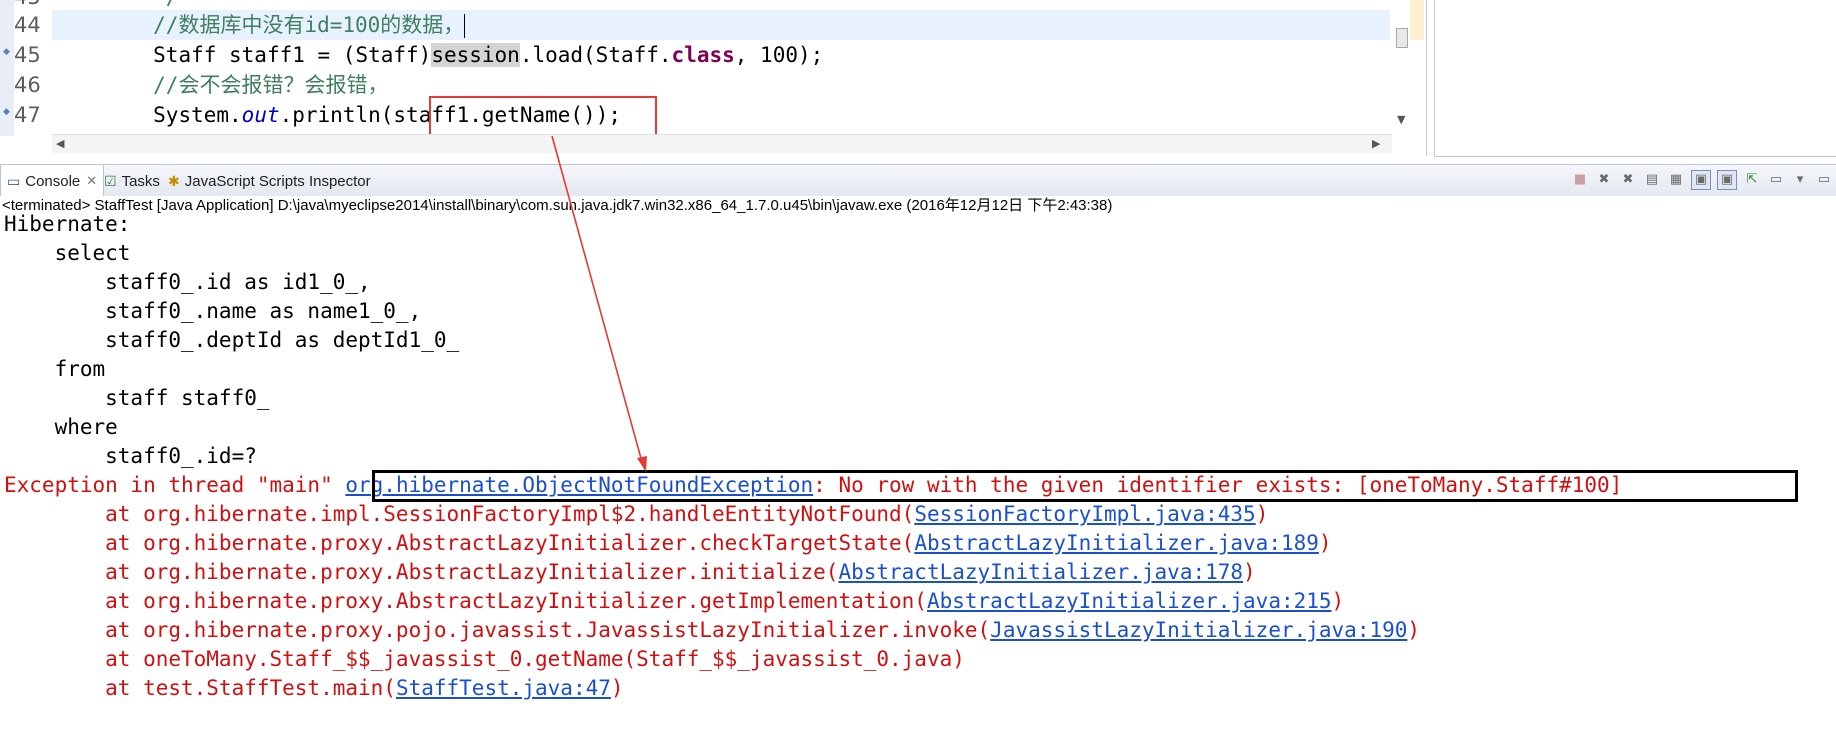  What do you see at coordinates (503, 688) in the screenshot?
I see `stack-frame-link: StaffTest.java:47` at bounding box center [503, 688].